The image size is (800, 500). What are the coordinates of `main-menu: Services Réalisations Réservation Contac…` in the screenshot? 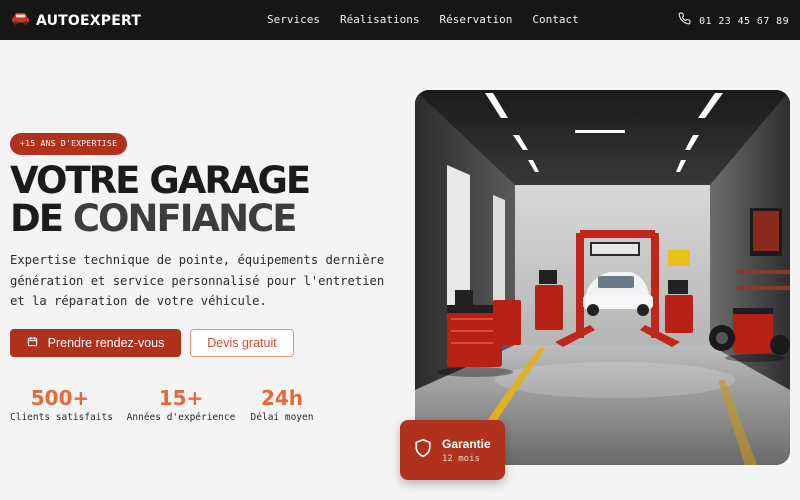 It's located at (423, 19).